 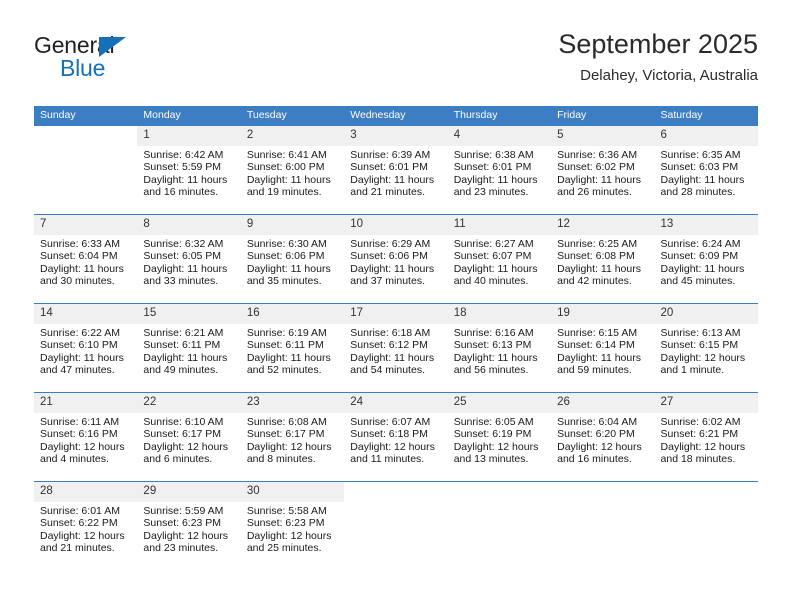 What do you see at coordinates (596, 345) in the screenshot?
I see `sunset-text: Sunset: 6:14 PM` at bounding box center [596, 345].